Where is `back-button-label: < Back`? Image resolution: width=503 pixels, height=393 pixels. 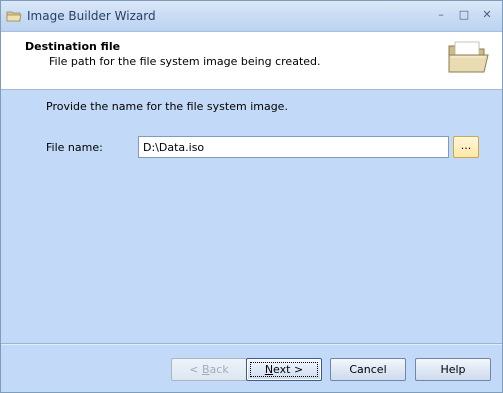 back-button-label: < Back is located at coordinates (209, 369).